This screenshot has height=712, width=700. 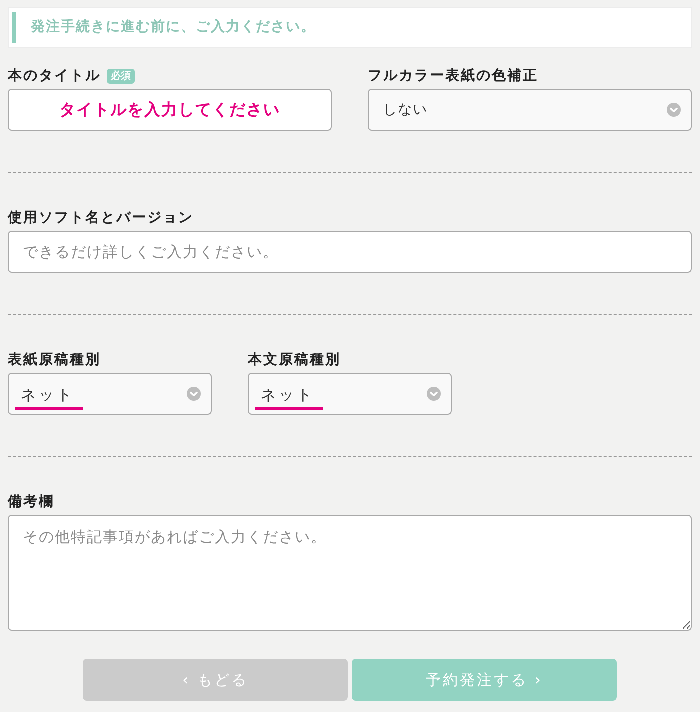 What do you see at coordinates (54, 360) in the screenshot?
I see `field-label: 表紙原稿種別` at bounding box center [54, 360].